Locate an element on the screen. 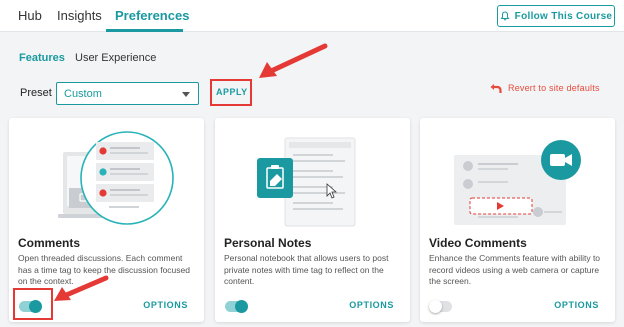 Image resolution: width=624 pixels, height=327 pixels. follow-course-button: Follow This Course is located at coordinates (556, 16).